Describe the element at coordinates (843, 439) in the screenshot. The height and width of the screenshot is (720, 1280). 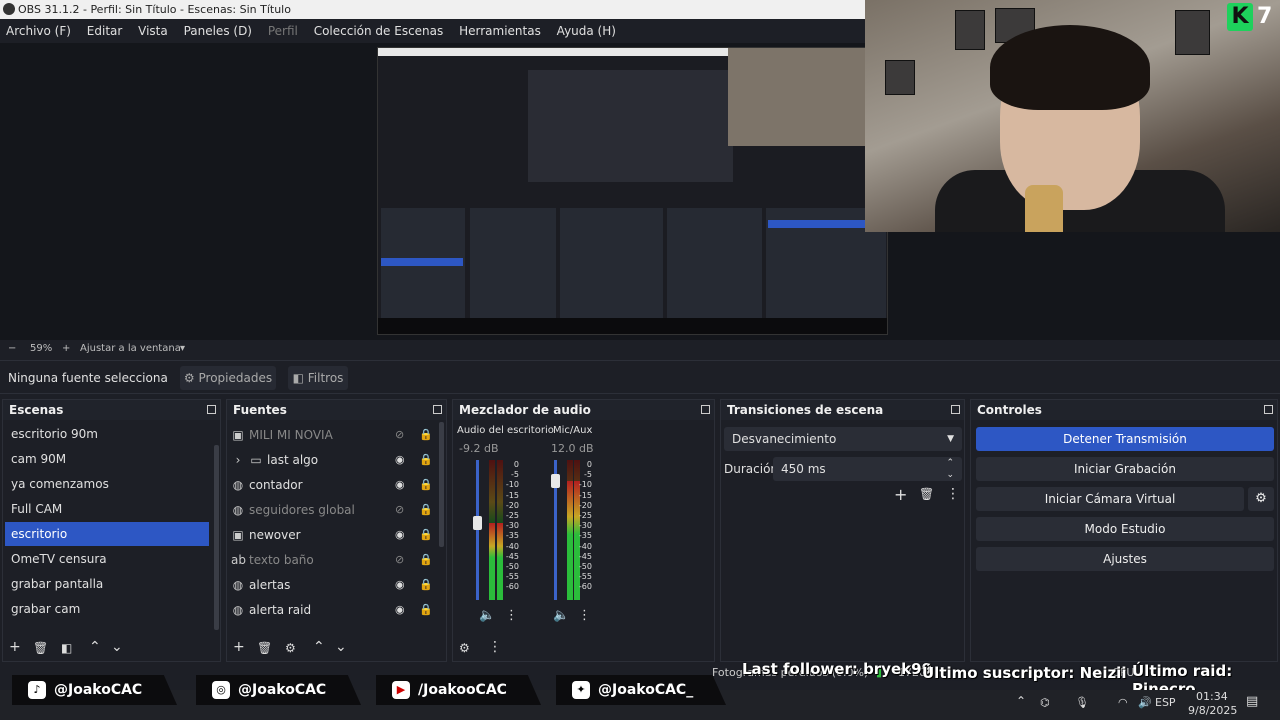
I see `transition-select: Desvanecimiento ▼` at that location.